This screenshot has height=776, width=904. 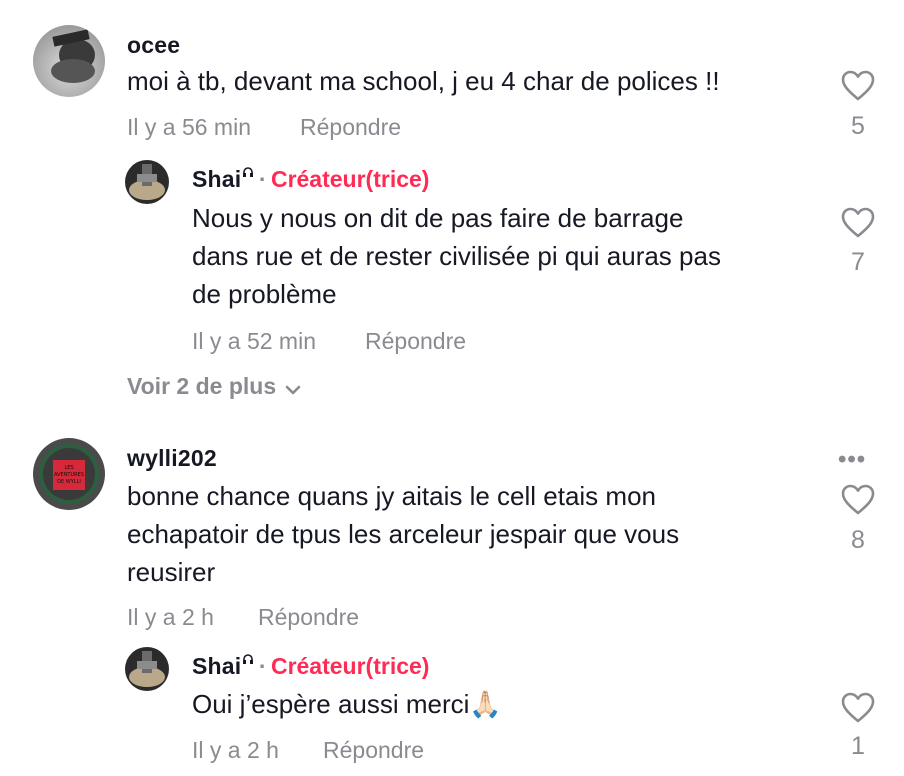 I want to click on avatar-text-line: DE WYLLI, so click(x=69, y=482).